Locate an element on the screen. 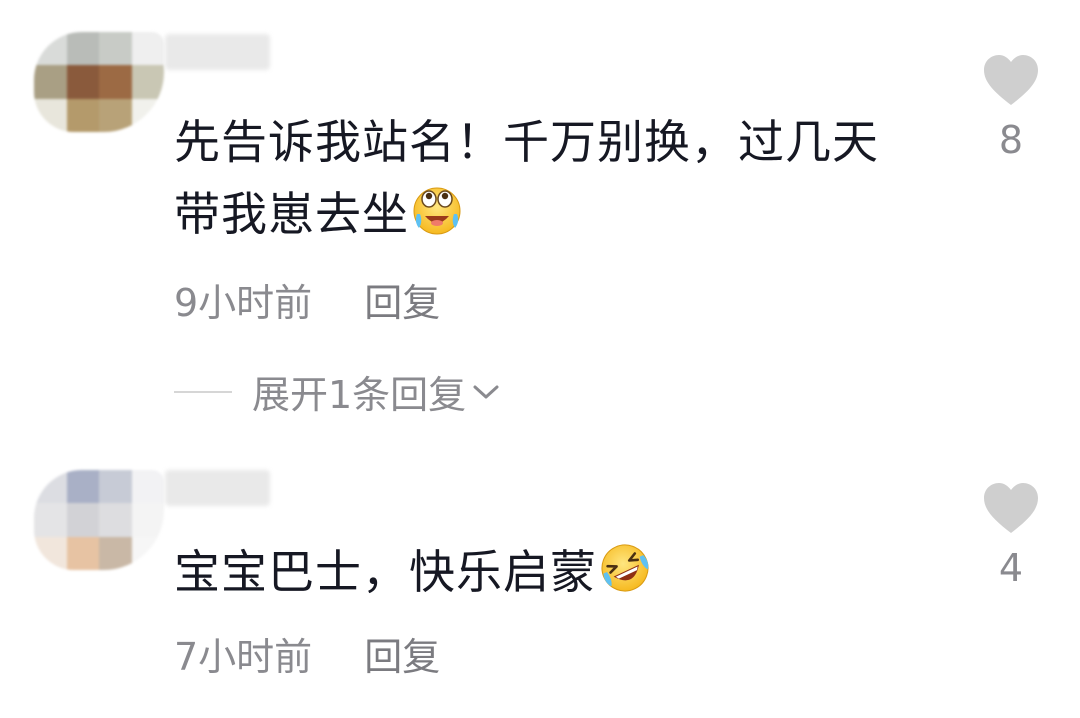 This screenshot has width=1080, height=718. comment-text: 宝宝巴士，快乐启蒙 is located at coordinates (544, 572).